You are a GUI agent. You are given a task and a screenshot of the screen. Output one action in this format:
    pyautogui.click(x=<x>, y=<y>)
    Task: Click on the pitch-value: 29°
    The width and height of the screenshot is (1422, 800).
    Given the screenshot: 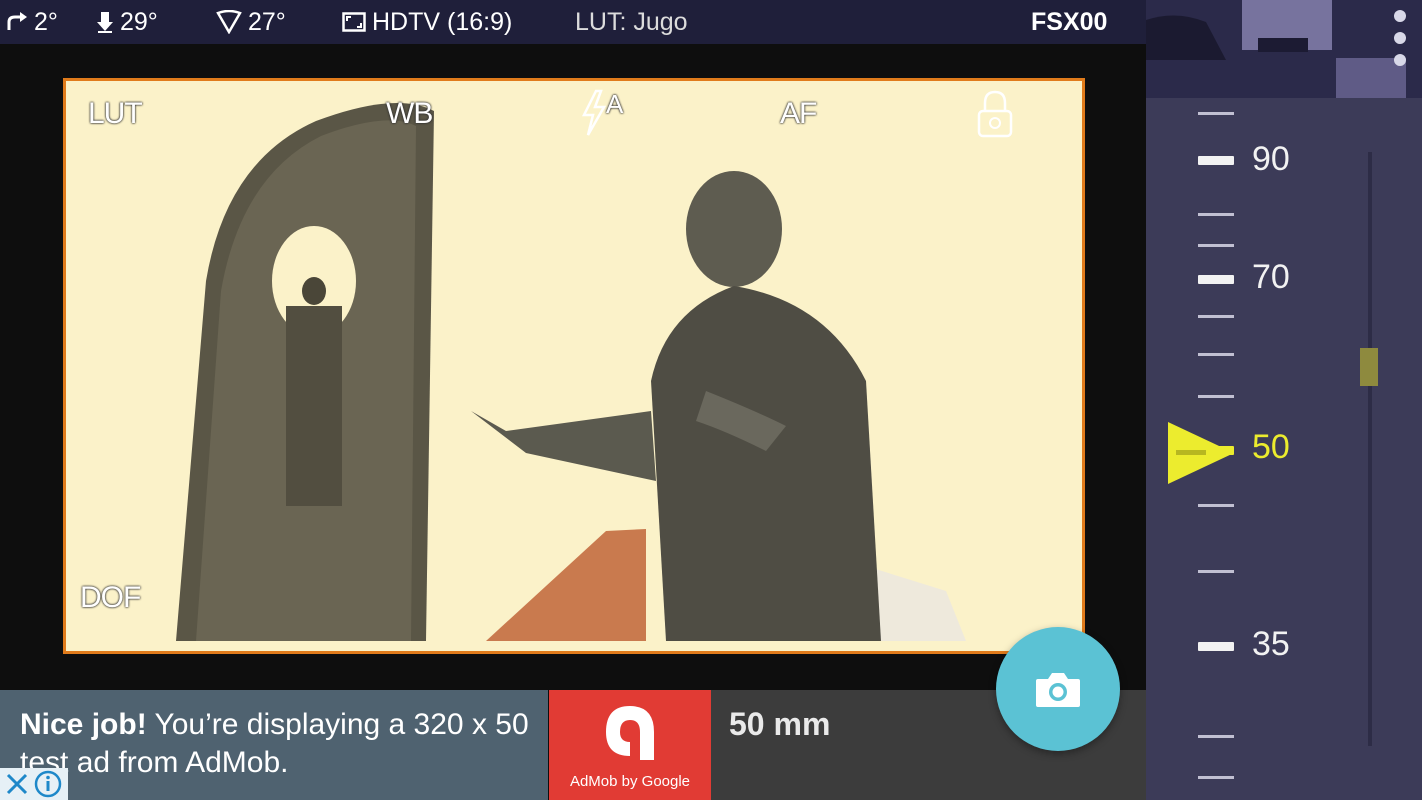 What is the action you would take?
    pyautogui.click(x=139, y=21)
    